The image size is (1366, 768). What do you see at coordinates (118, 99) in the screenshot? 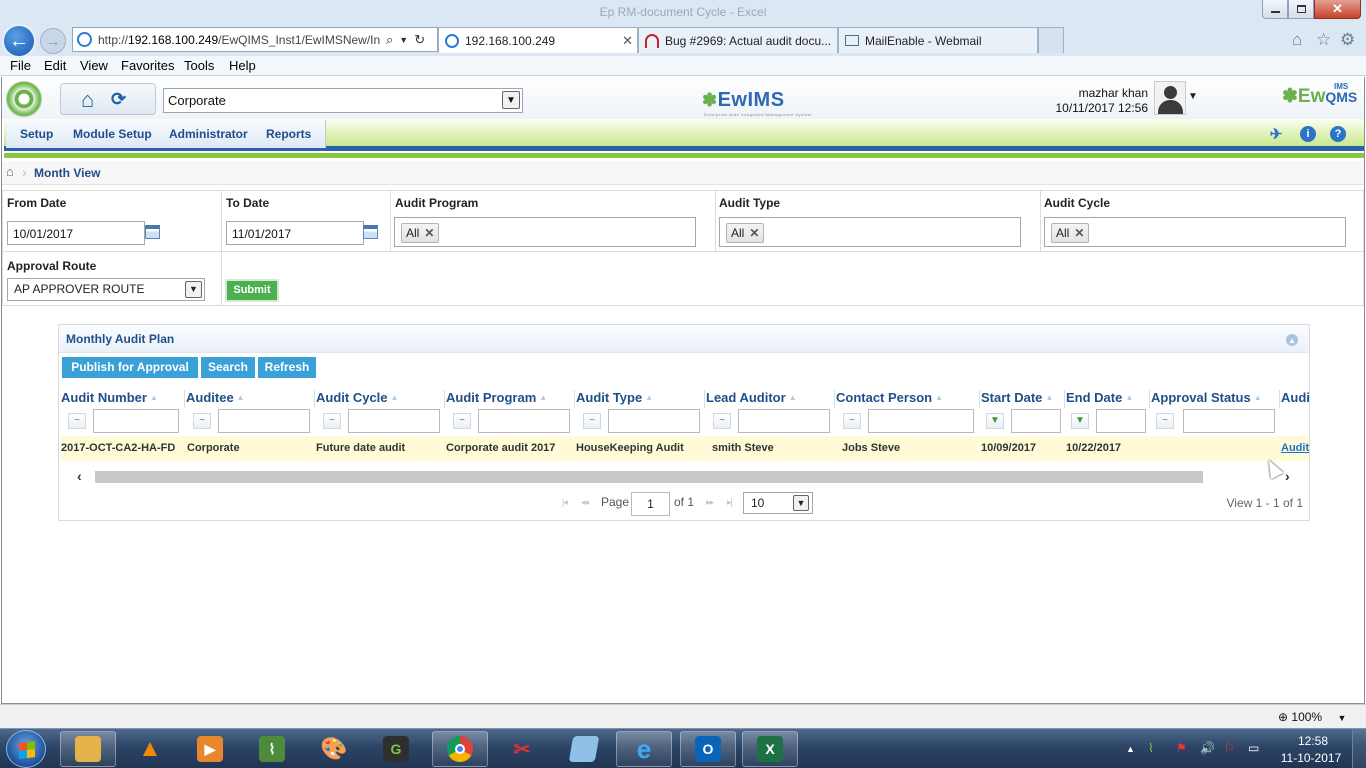
I see `refresh-icon: ⟳` at bounding box center [118, 99].